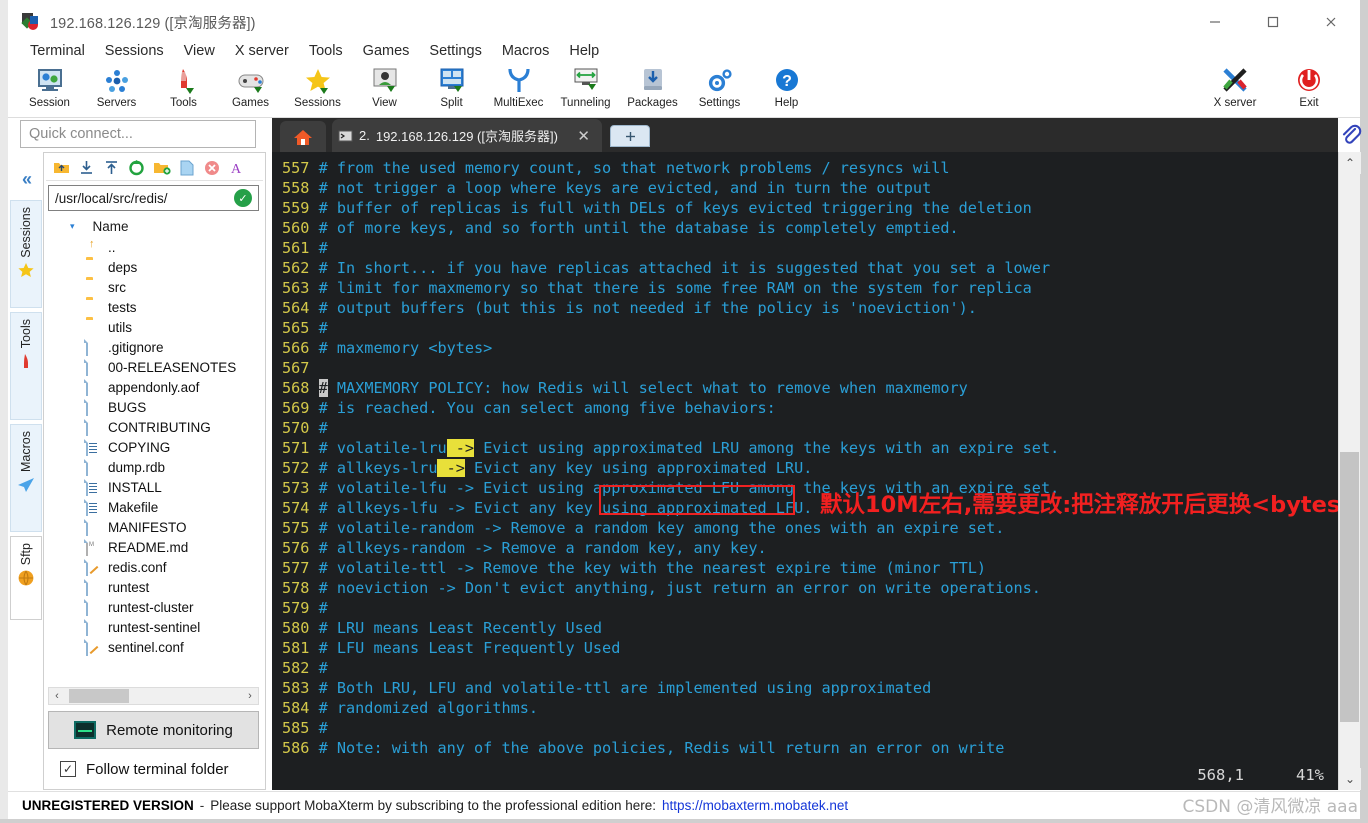  What do you see at coordinates (1309, 90) in the screenshot?
I see `toolbar-button-exit: Exit` at bounding box center [1309, 90].